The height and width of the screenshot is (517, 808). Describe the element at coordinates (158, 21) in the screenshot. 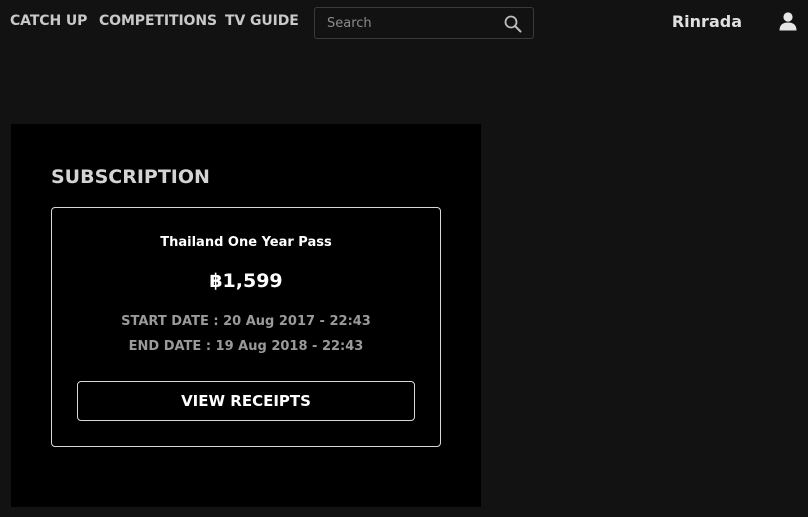

I see `nav-item-competitions: COMPETITIONS` at that location.